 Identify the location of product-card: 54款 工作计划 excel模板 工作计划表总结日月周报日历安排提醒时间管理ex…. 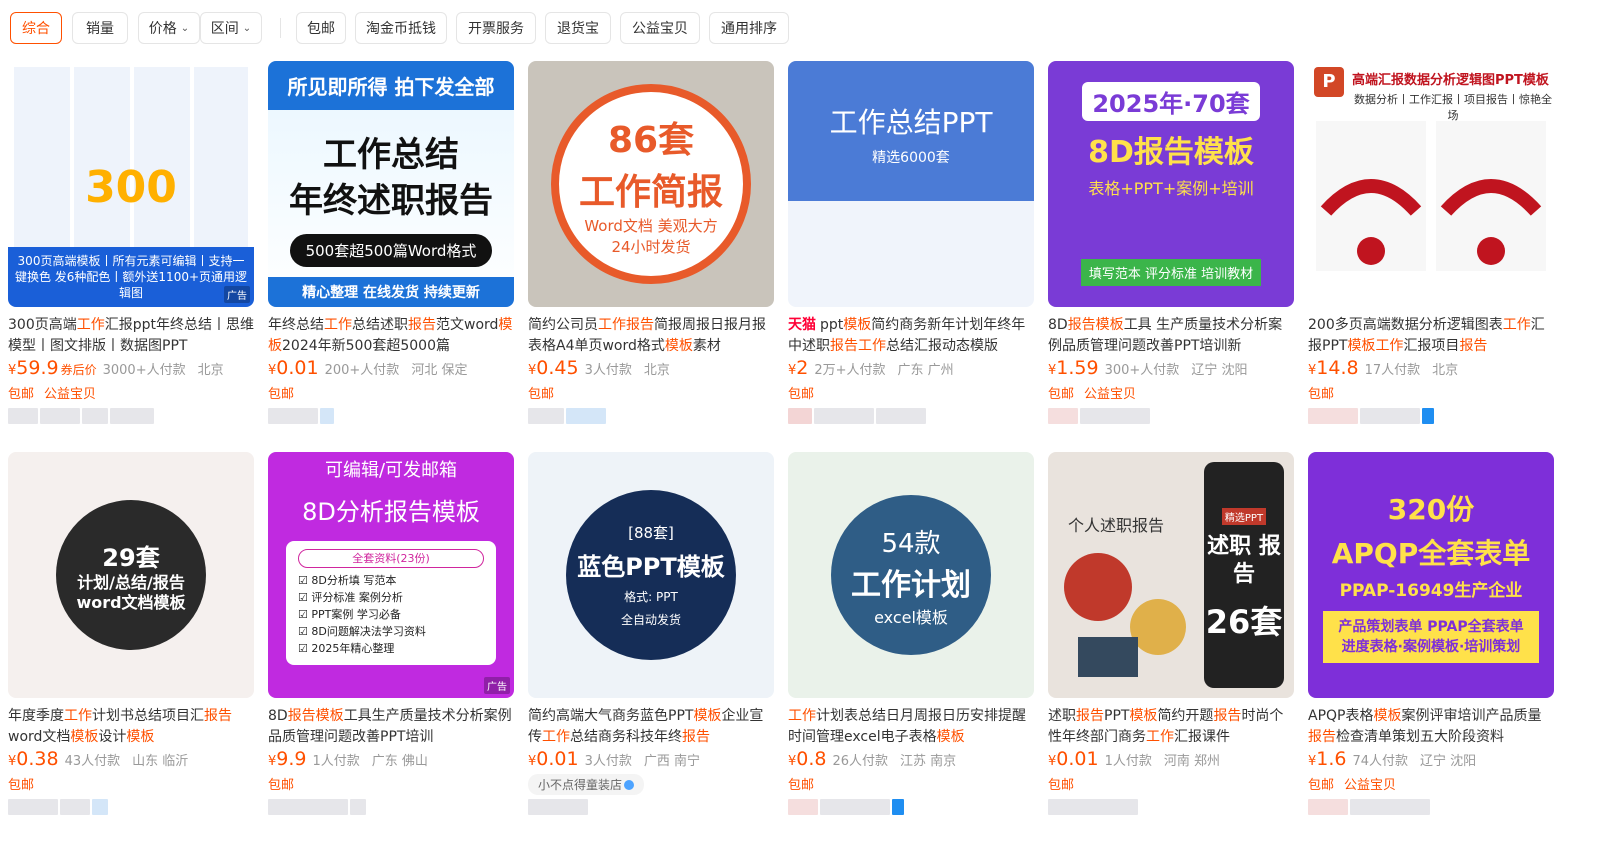
(911, 642).